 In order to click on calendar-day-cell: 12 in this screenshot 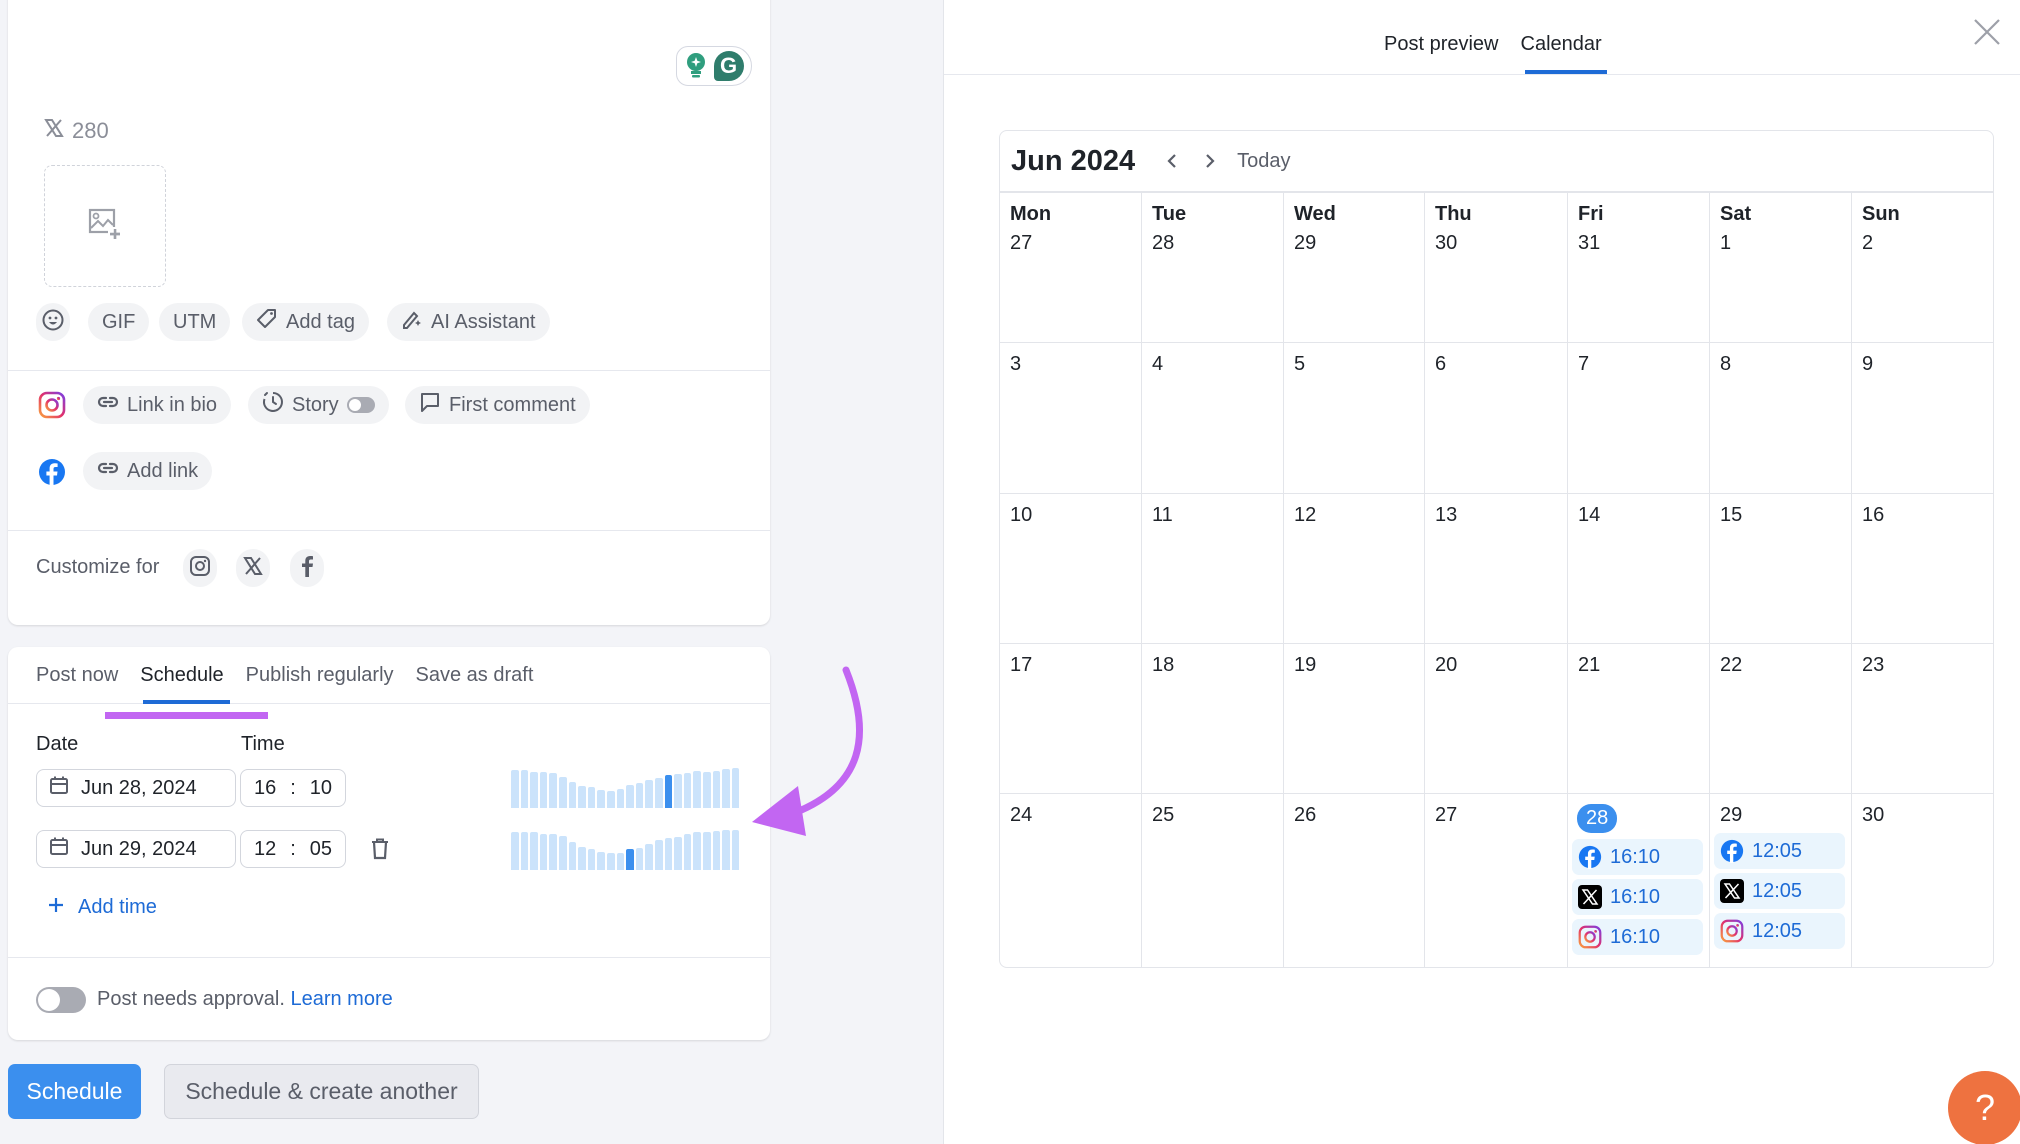, I will do `click(1354, 569)`.